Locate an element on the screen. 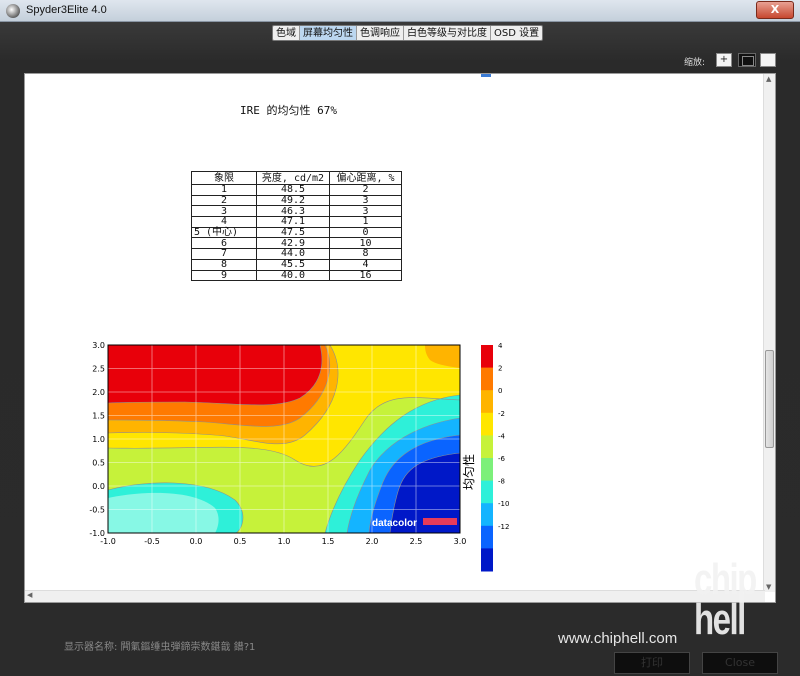 The width and height of the screenshot is (800, 676). table-cell: 46.3 is located at coordinates (293, 211).